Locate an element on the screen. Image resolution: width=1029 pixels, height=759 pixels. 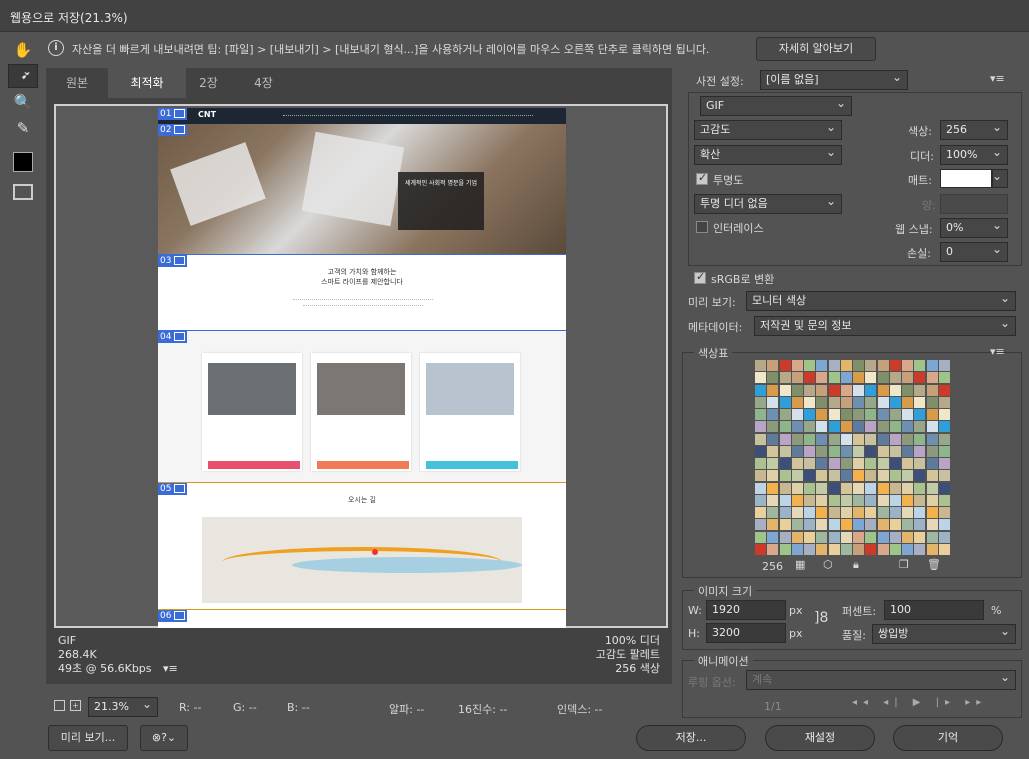
transparency-dither-select: 투명 디더 없음 is located at coordinates (768, 203).